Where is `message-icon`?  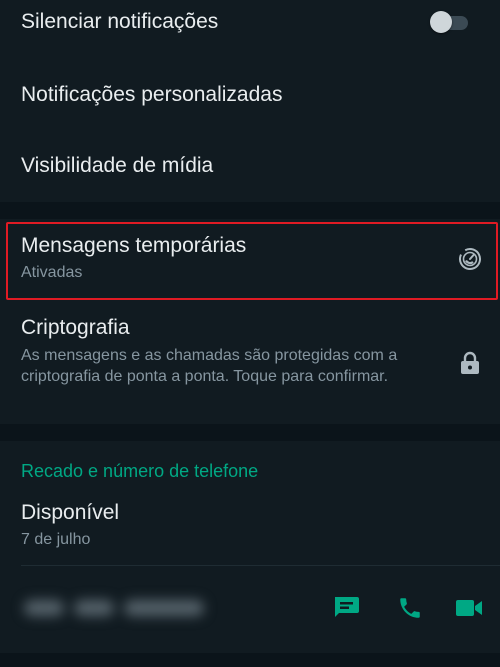 message-icon is located at coordinates (347, 609).